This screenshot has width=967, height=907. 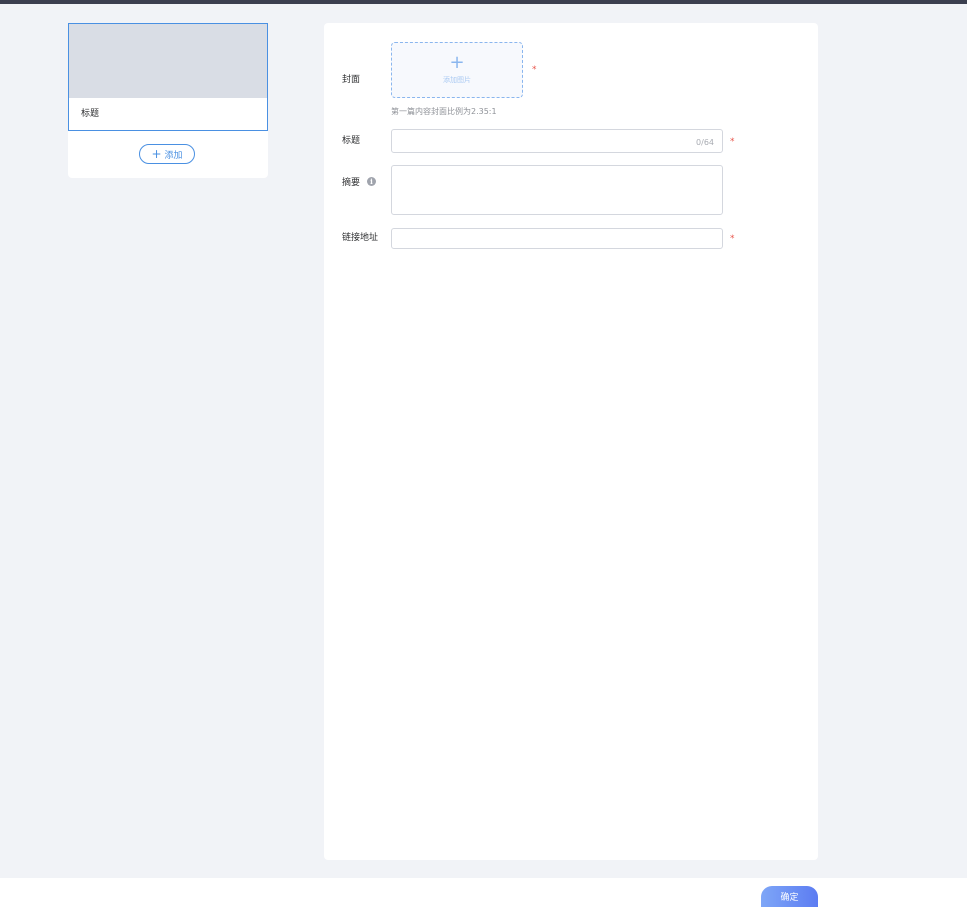 What do you see at coordinates (168, 61) in the screenshot?
I see `article-cover-placeholder` at bounding box center [168, 61].